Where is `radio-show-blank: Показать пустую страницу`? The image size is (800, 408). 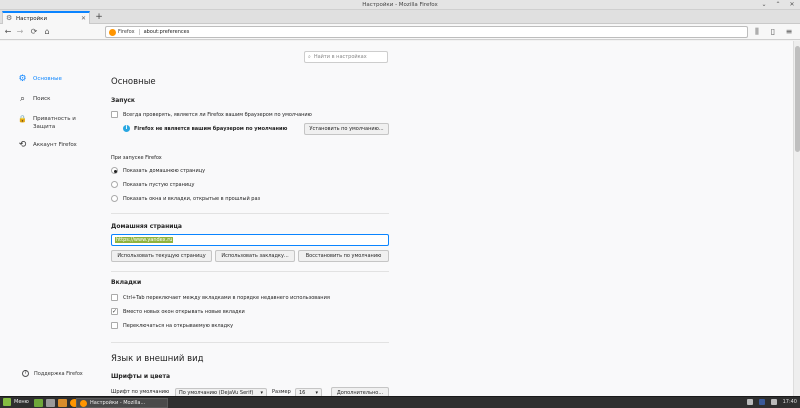
radio-show-blank: Показать пустую страницу is located at coordinates (153, 184).